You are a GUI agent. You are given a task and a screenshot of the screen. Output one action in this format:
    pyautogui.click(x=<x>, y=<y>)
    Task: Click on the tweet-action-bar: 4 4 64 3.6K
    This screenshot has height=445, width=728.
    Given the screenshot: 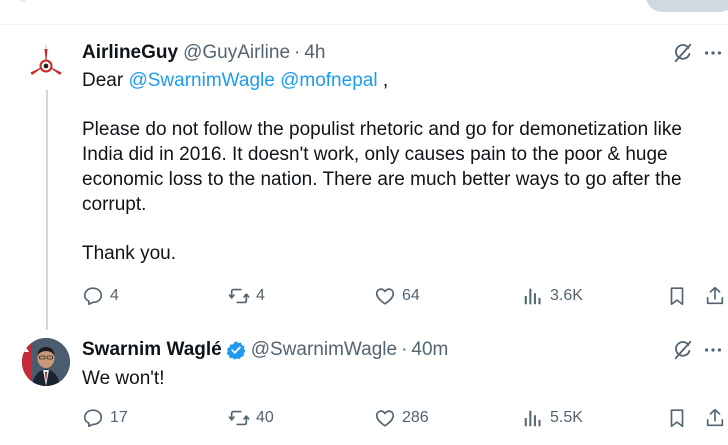 What is the action you would take?
    pyautogui.click(x=405, y=296)
    